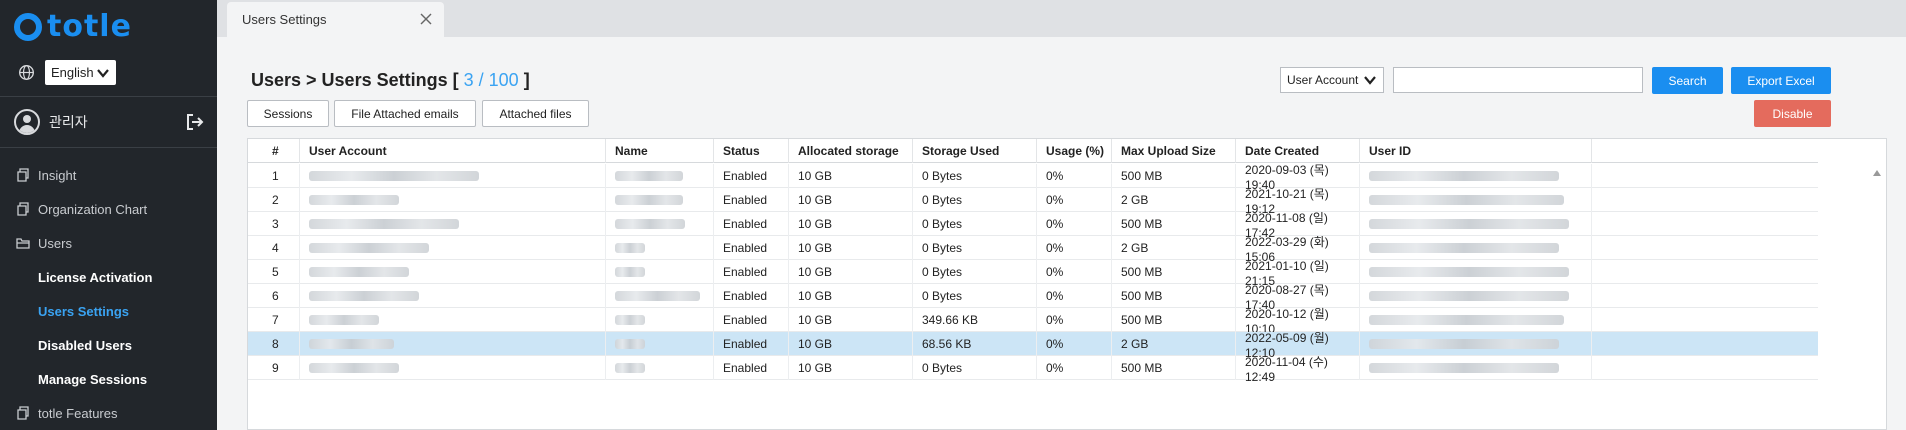  I want to click on sidebar-item-label: Users, so click(55, 243).